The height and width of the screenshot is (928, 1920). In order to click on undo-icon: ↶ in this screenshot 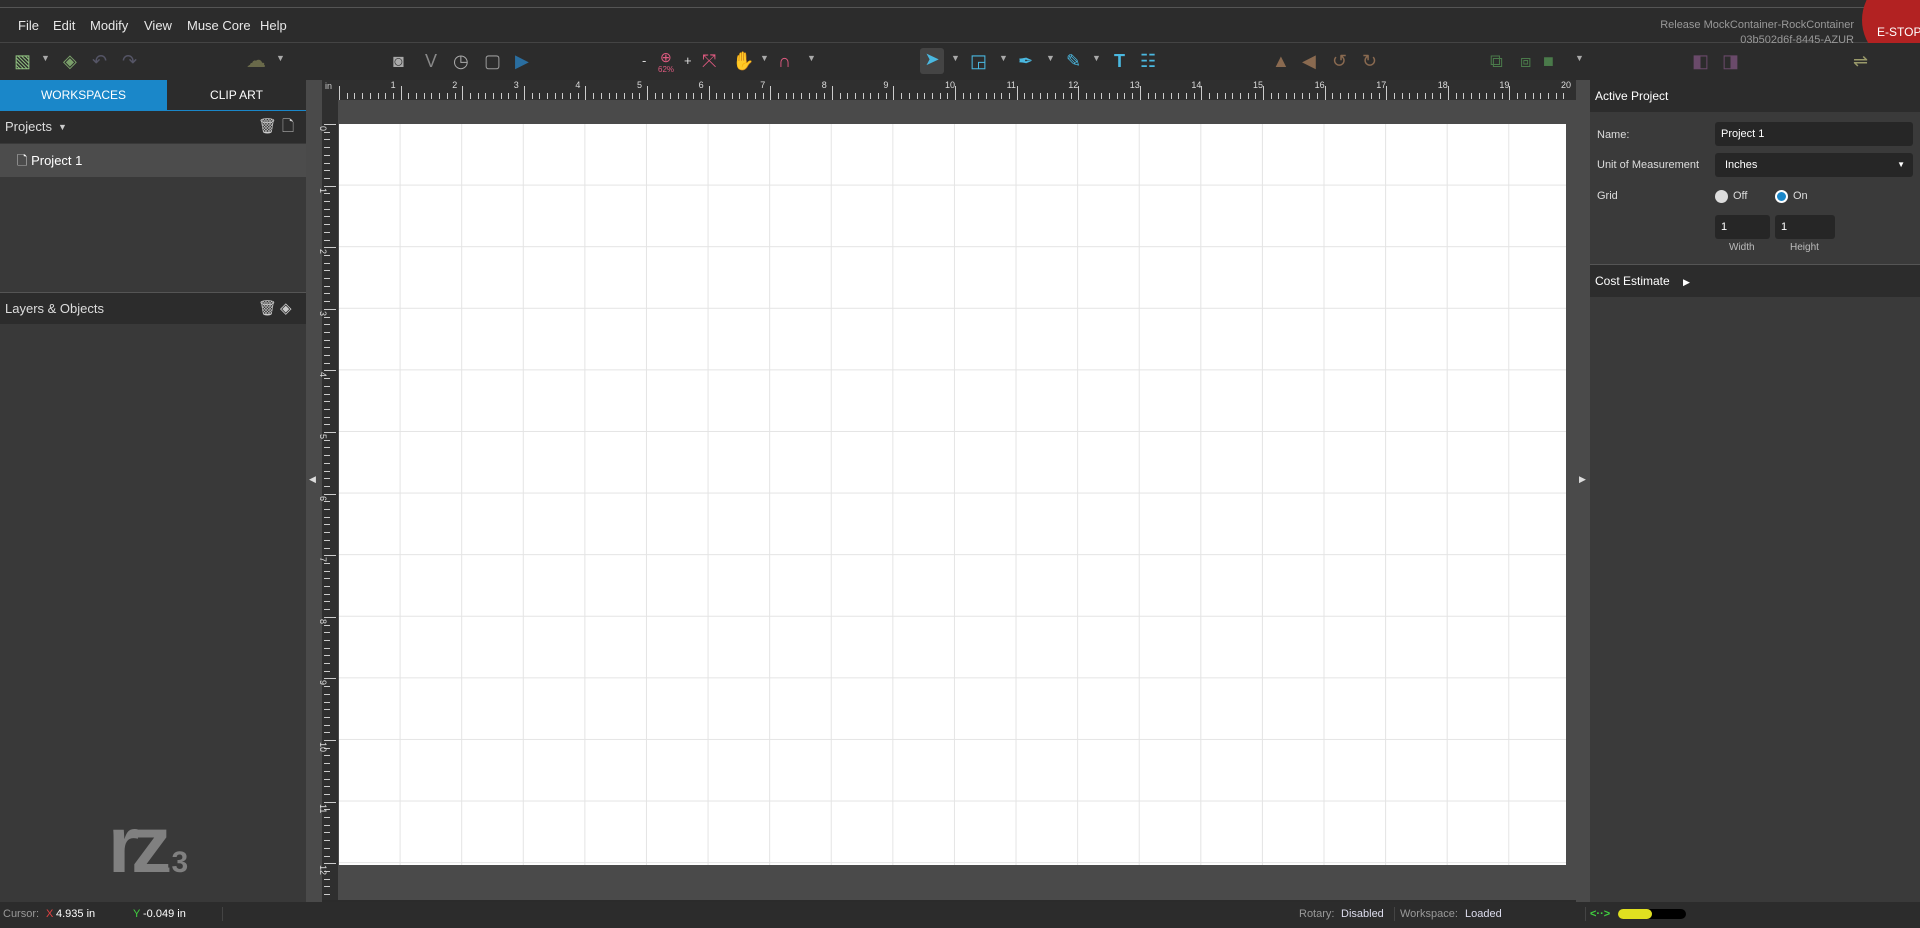, I will do `click(99, 61)`.